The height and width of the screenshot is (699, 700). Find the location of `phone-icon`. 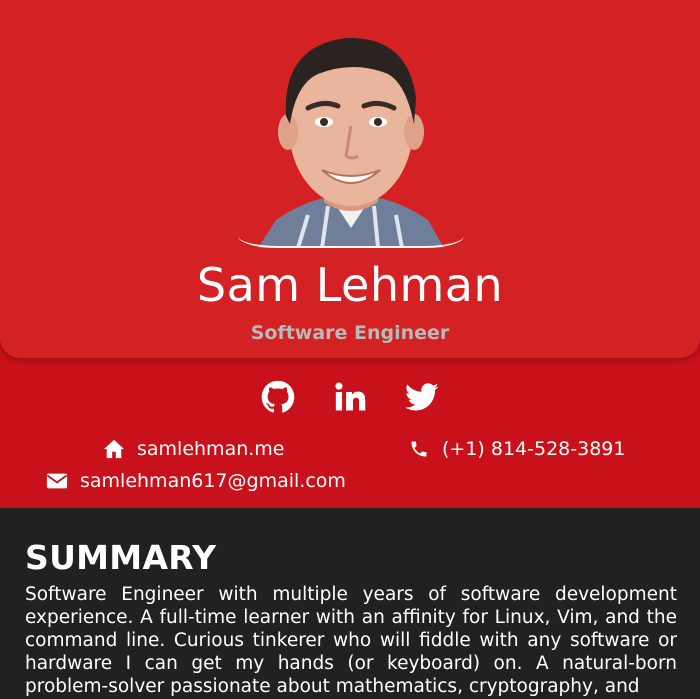

phone-icon is located at coordinates (419, 449).